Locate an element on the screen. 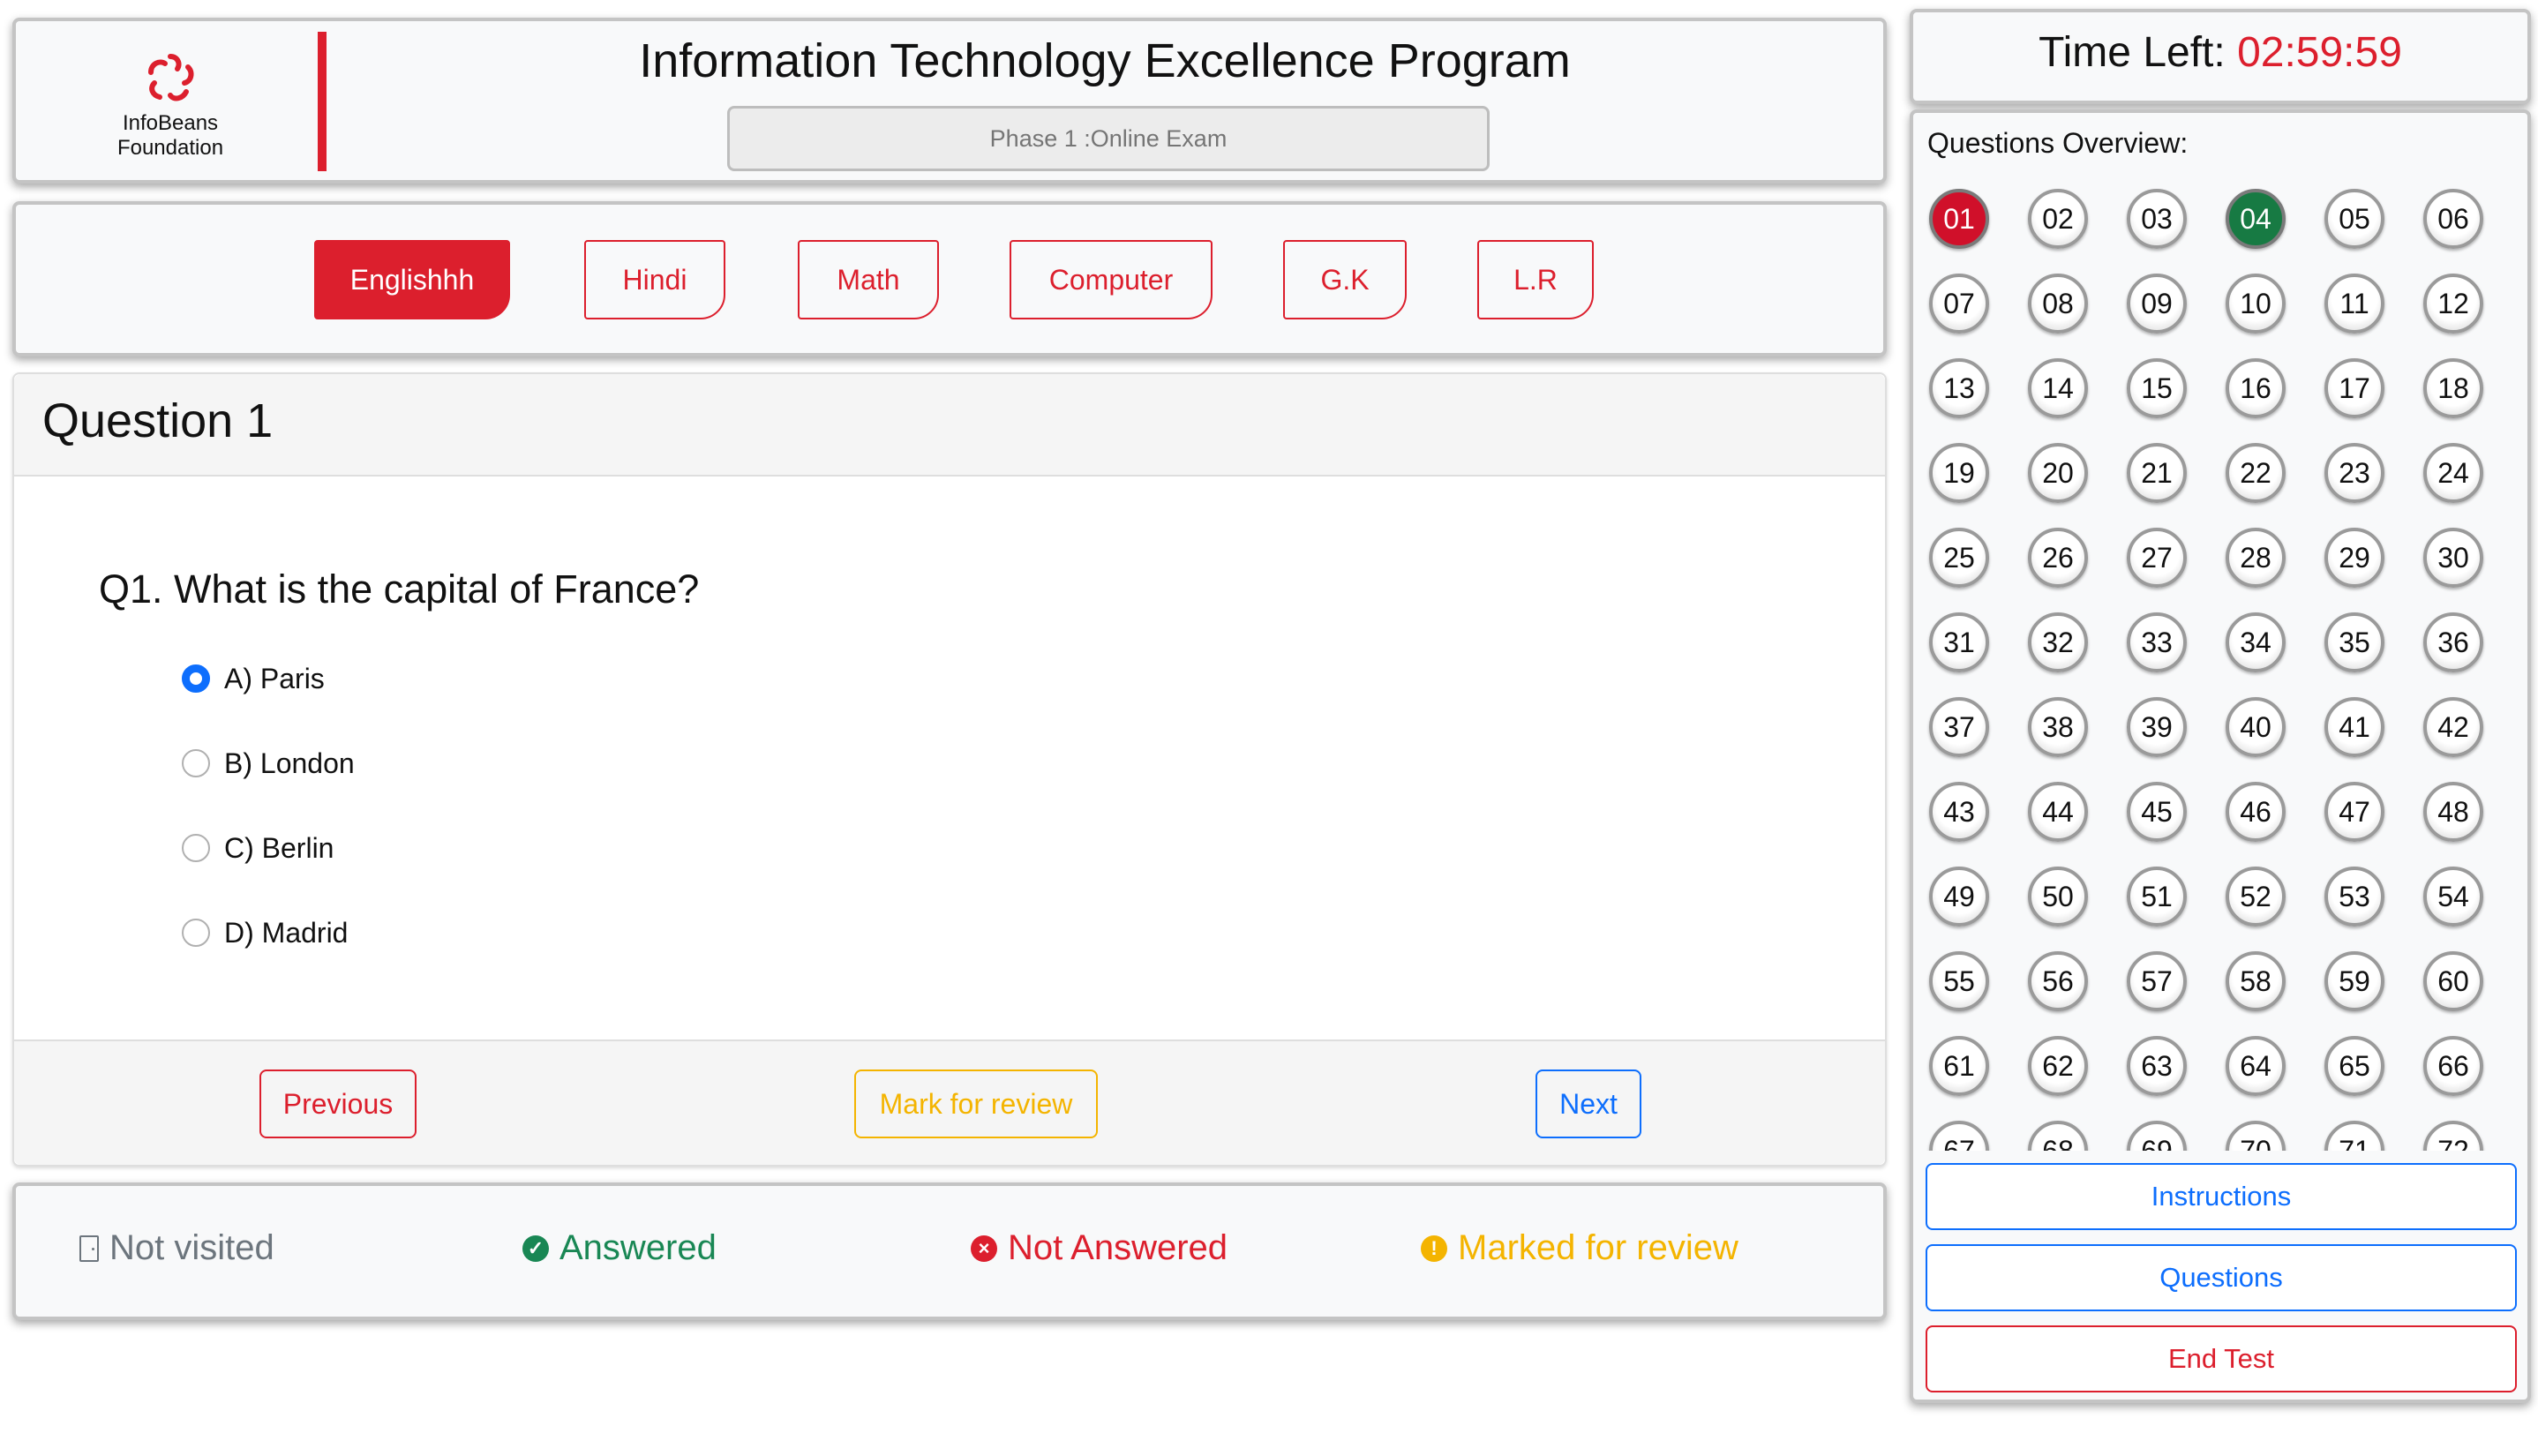 The width and height of the screenshot is (2538, 1456). question-number-09: 09 is located at coordinates (2157, 304).